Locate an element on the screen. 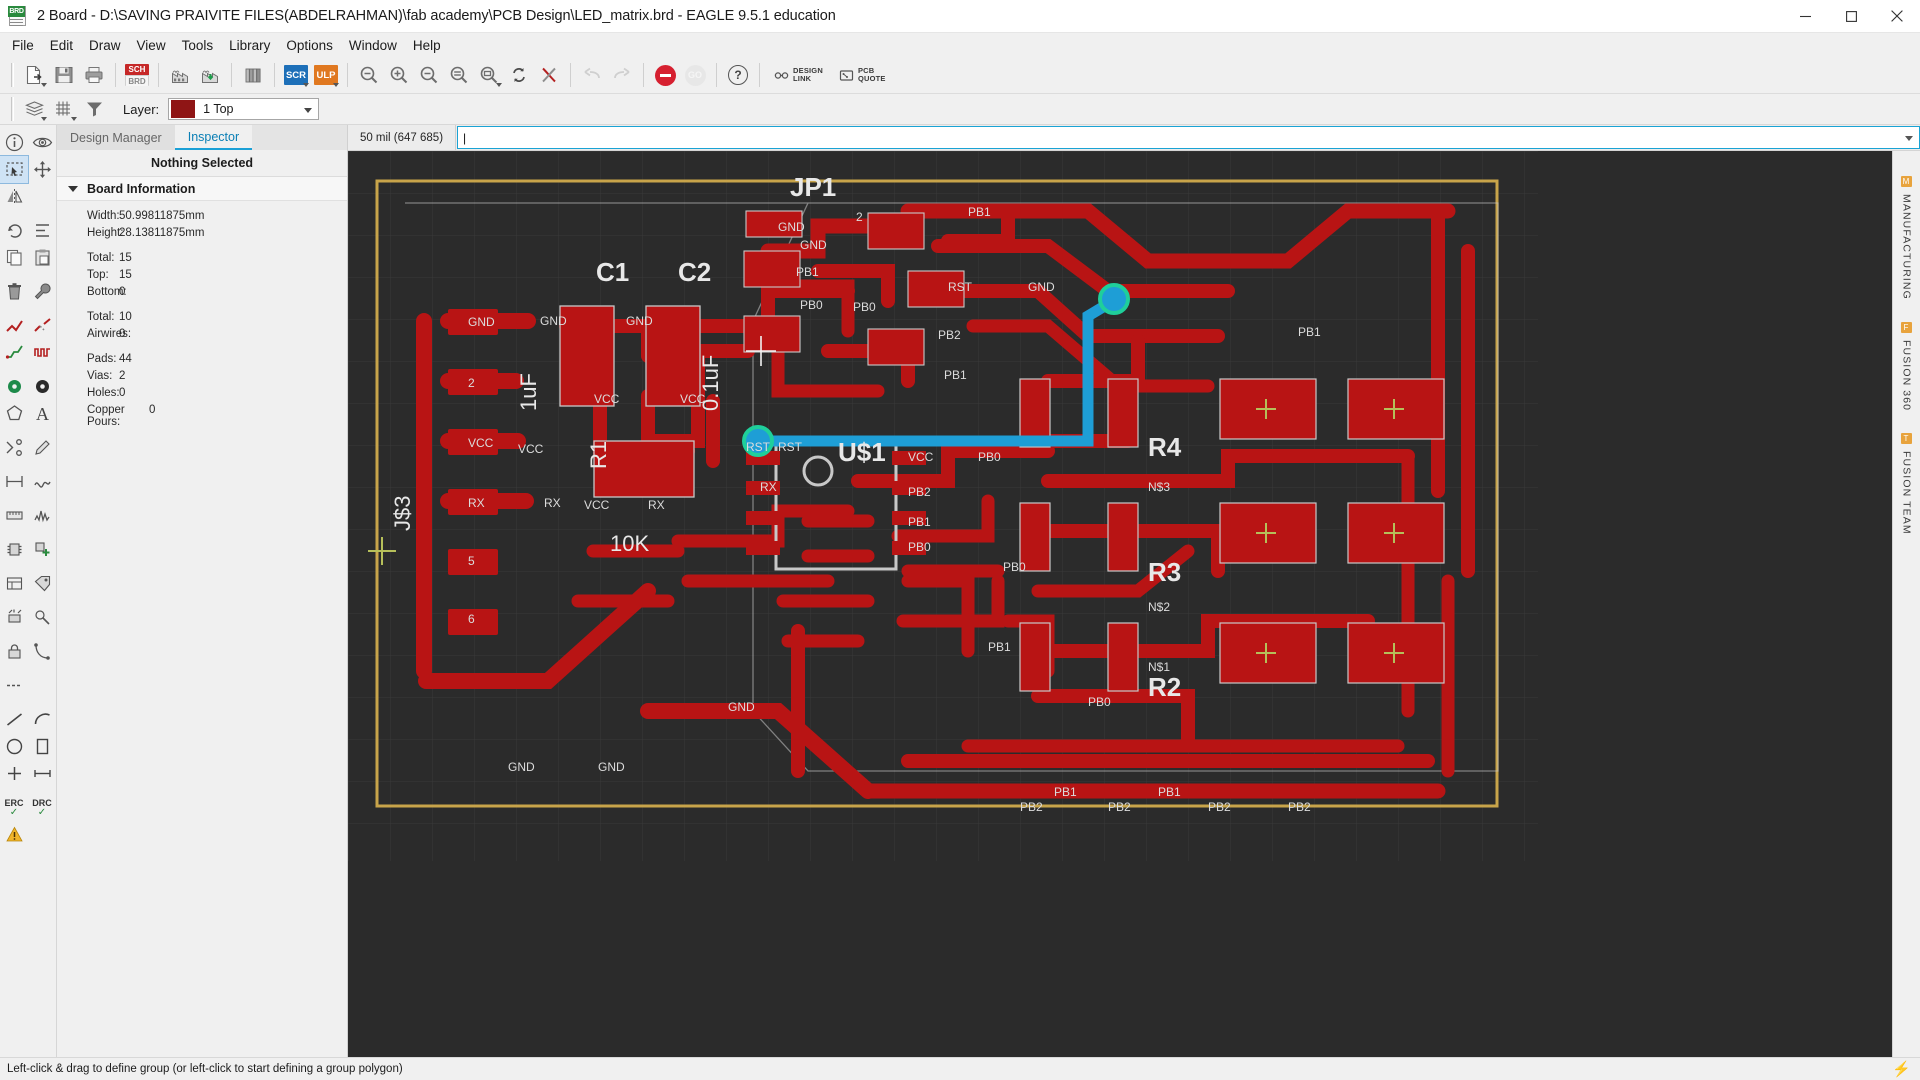 This screenshot has height=1080, width=1920. books-icon is located at coordinates (253, 75).